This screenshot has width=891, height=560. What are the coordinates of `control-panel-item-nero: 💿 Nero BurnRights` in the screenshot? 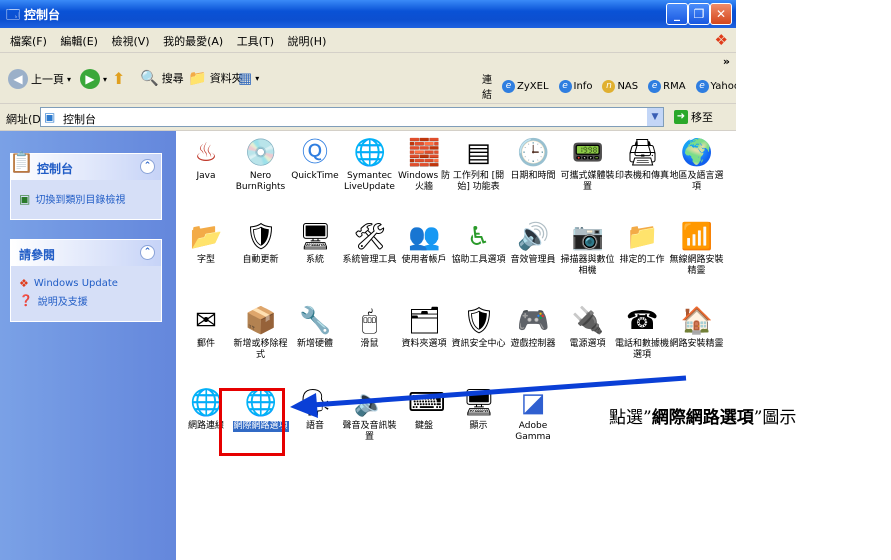 It's located at (261, 165).